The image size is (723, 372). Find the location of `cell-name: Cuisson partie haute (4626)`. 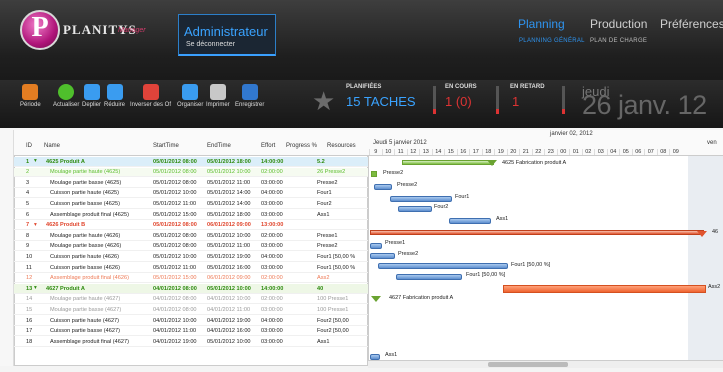

cell-name: Cuisson partie haute (4626) is located at coordinates (85, 256).